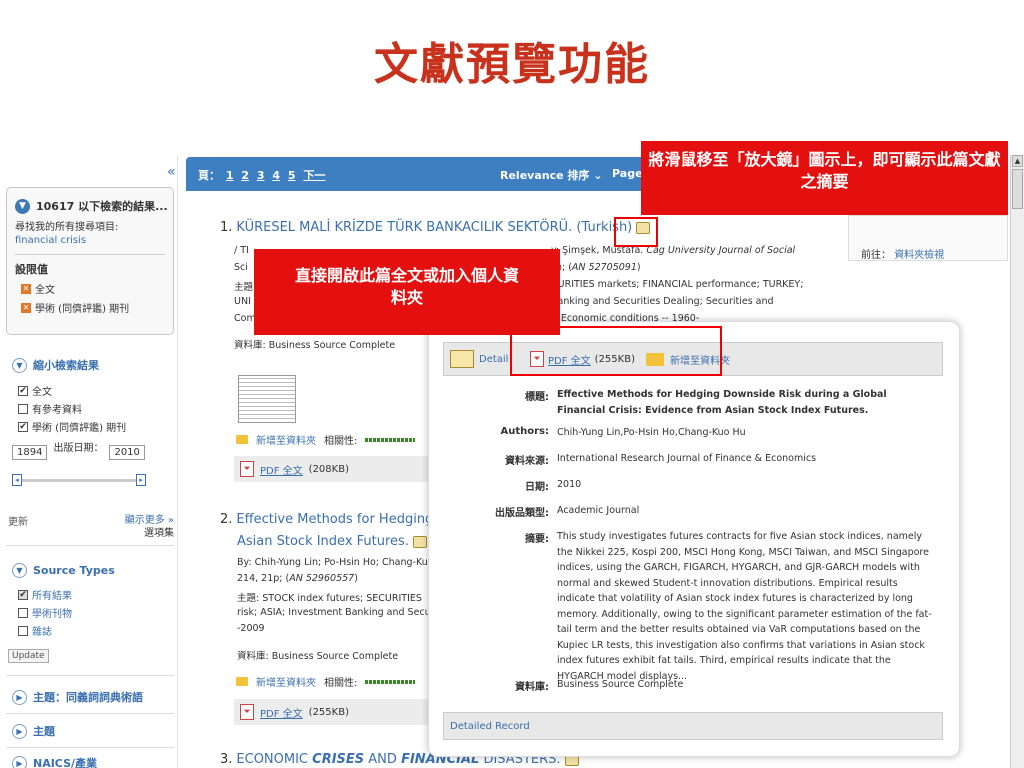  What do you see at coordinates (569, 484) in the screenshot?
I see `field-value-date: 2010` at bounding box center [569, 484].